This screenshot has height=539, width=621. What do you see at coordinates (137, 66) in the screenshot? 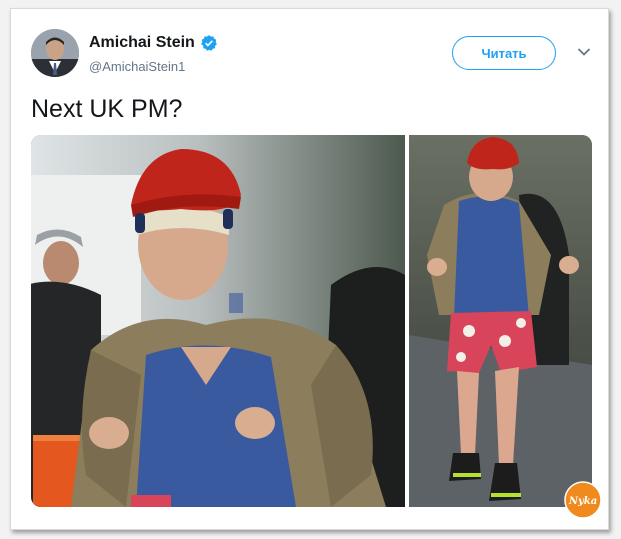
I see `author-handle: @AmichaiStein1` at bounding box center [137, 66].